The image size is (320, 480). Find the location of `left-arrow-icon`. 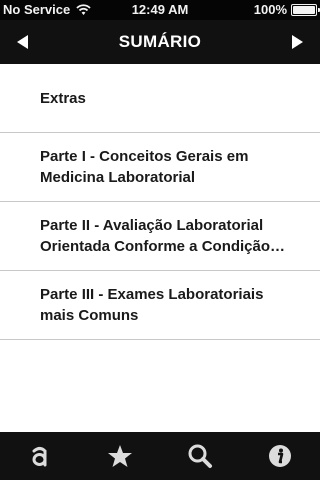

left-arrow-icon is located at coordinates (22, 42).